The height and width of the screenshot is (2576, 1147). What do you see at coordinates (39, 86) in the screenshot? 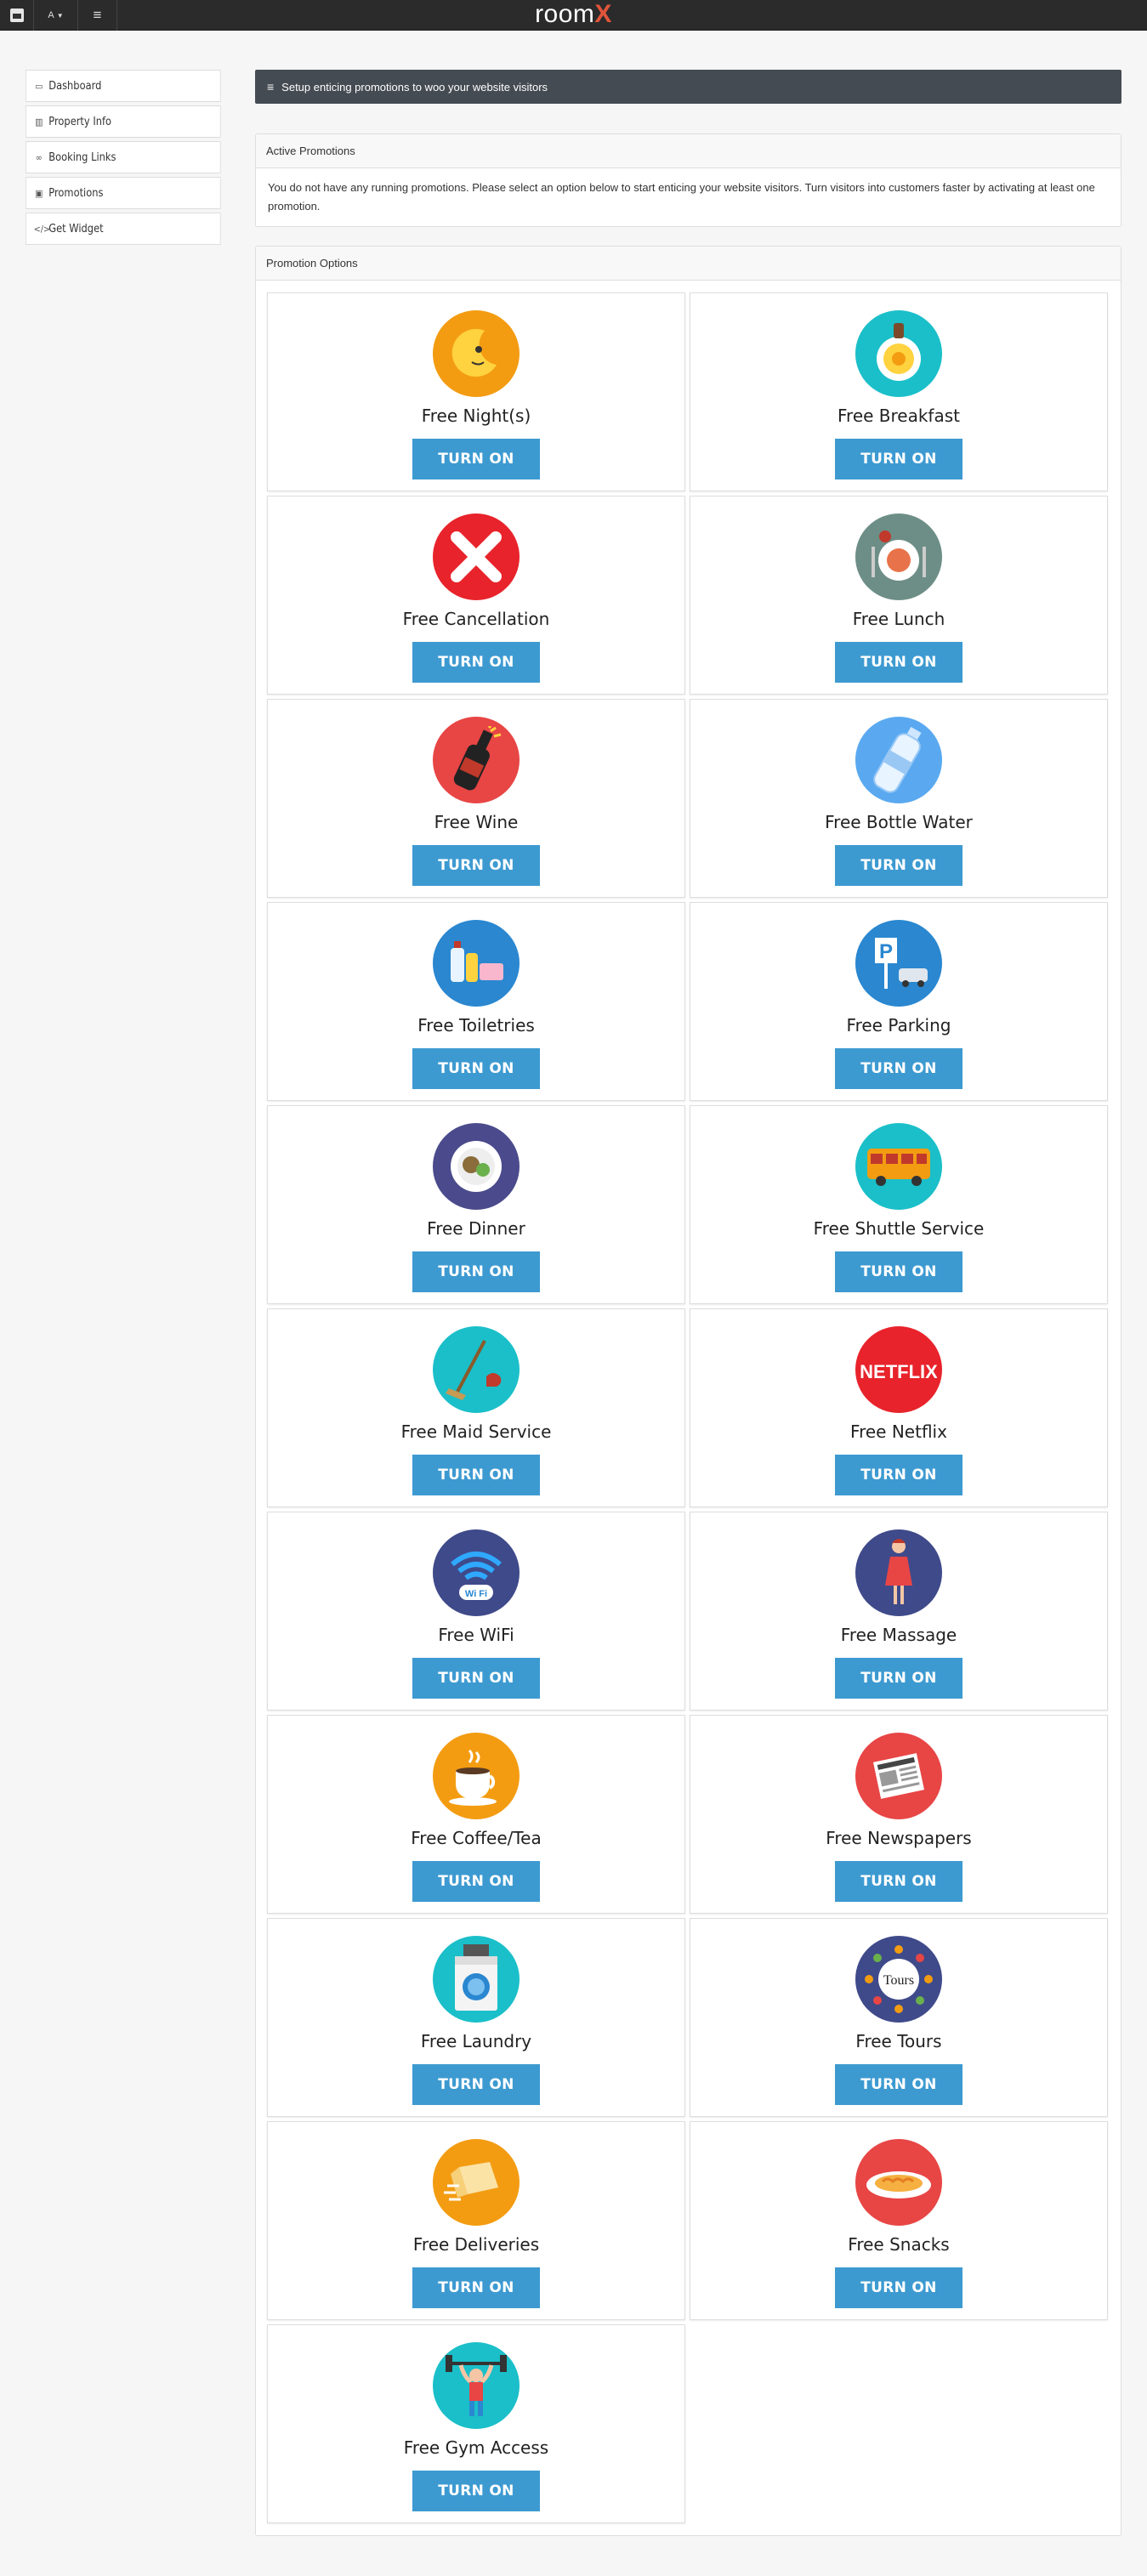
I see `laptop-icon: ▭` at bounding box center [39, 86].